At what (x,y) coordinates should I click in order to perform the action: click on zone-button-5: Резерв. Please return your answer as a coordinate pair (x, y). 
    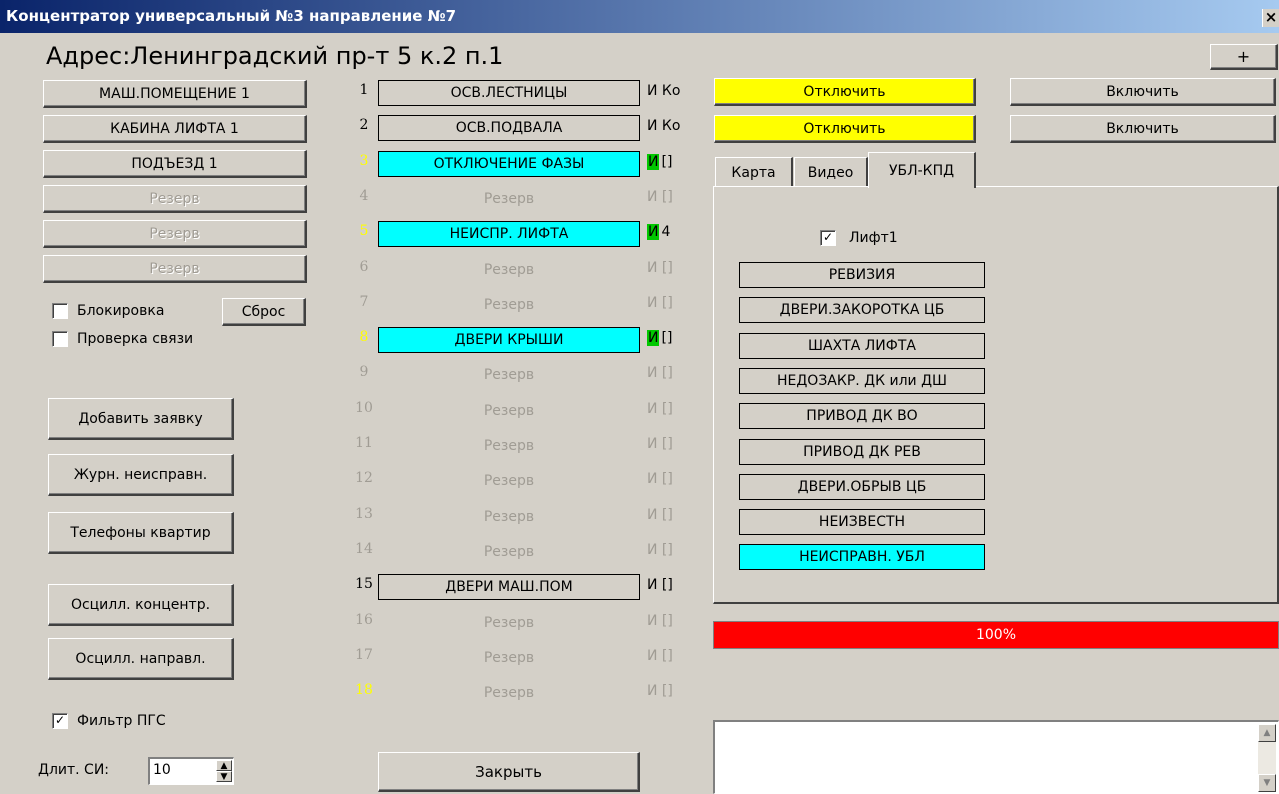
    Looking at the image, I should click on (175, 234).